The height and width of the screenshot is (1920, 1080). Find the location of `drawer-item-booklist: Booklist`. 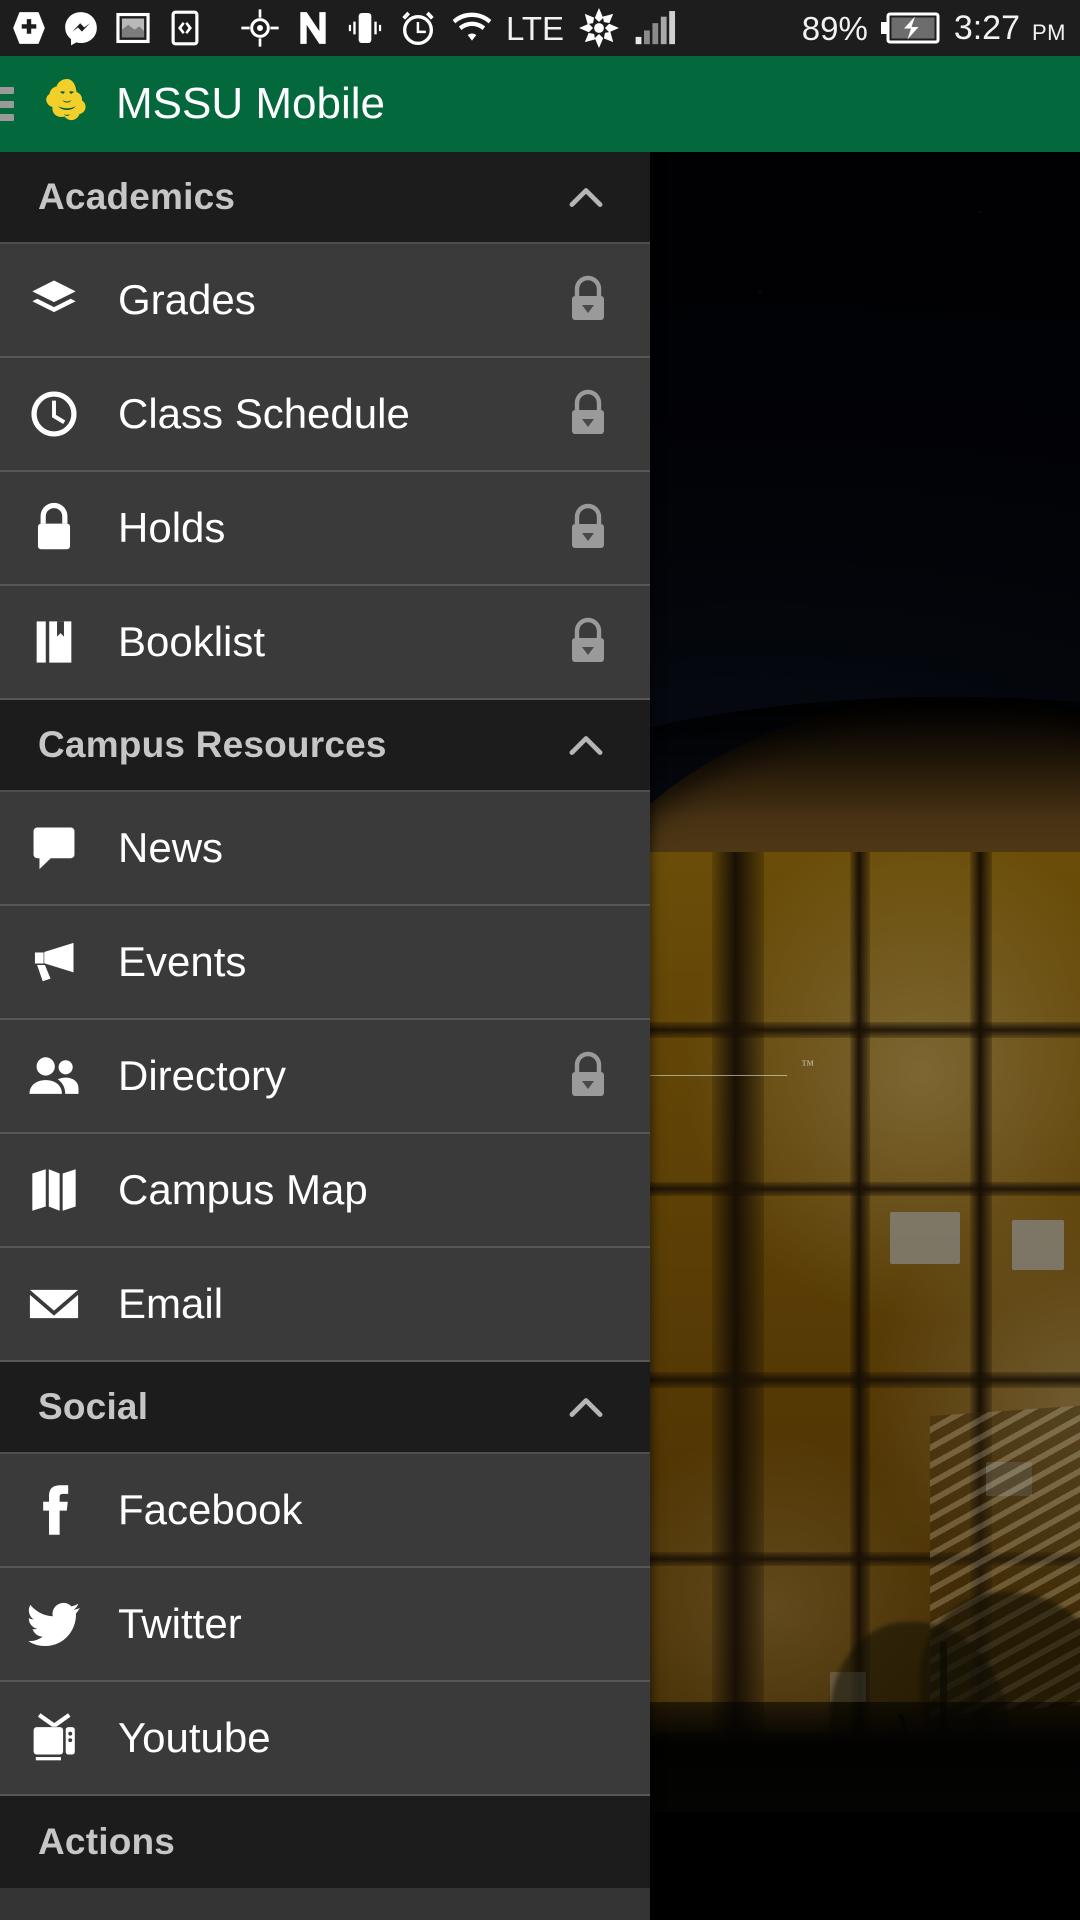

drawer-item-booklist: Booklist is located at coordinates (325, 643).